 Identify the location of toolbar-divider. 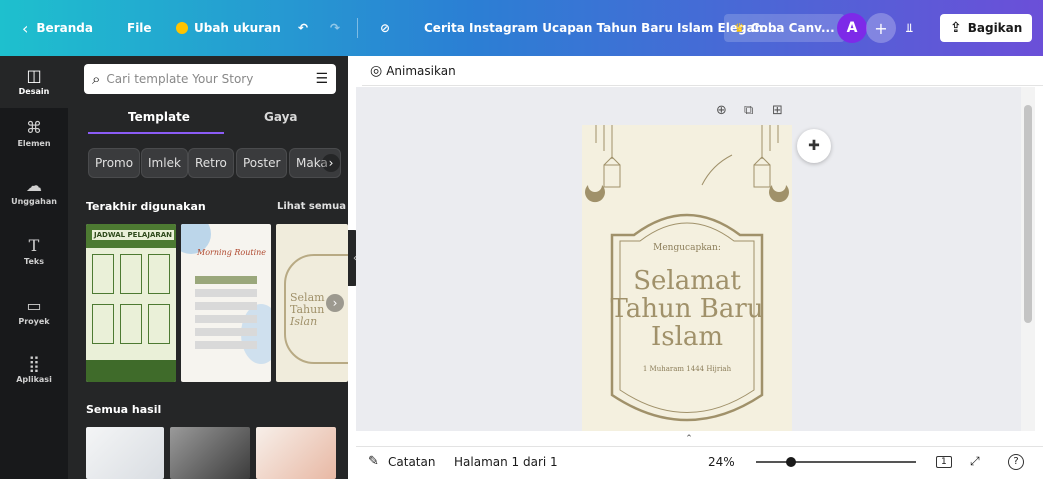
(357, 28).